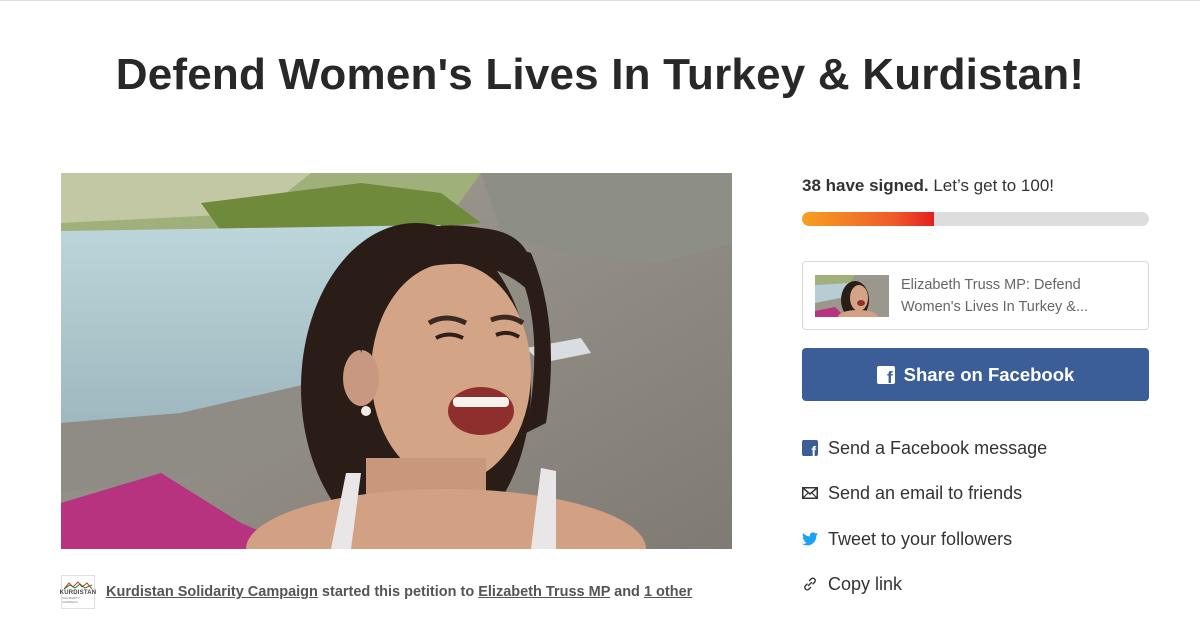  What do you see at coordinates (865, 185) in the screenshot?
I see `signed-count-text: 38 have signed.` at bounding box center [865, 185].